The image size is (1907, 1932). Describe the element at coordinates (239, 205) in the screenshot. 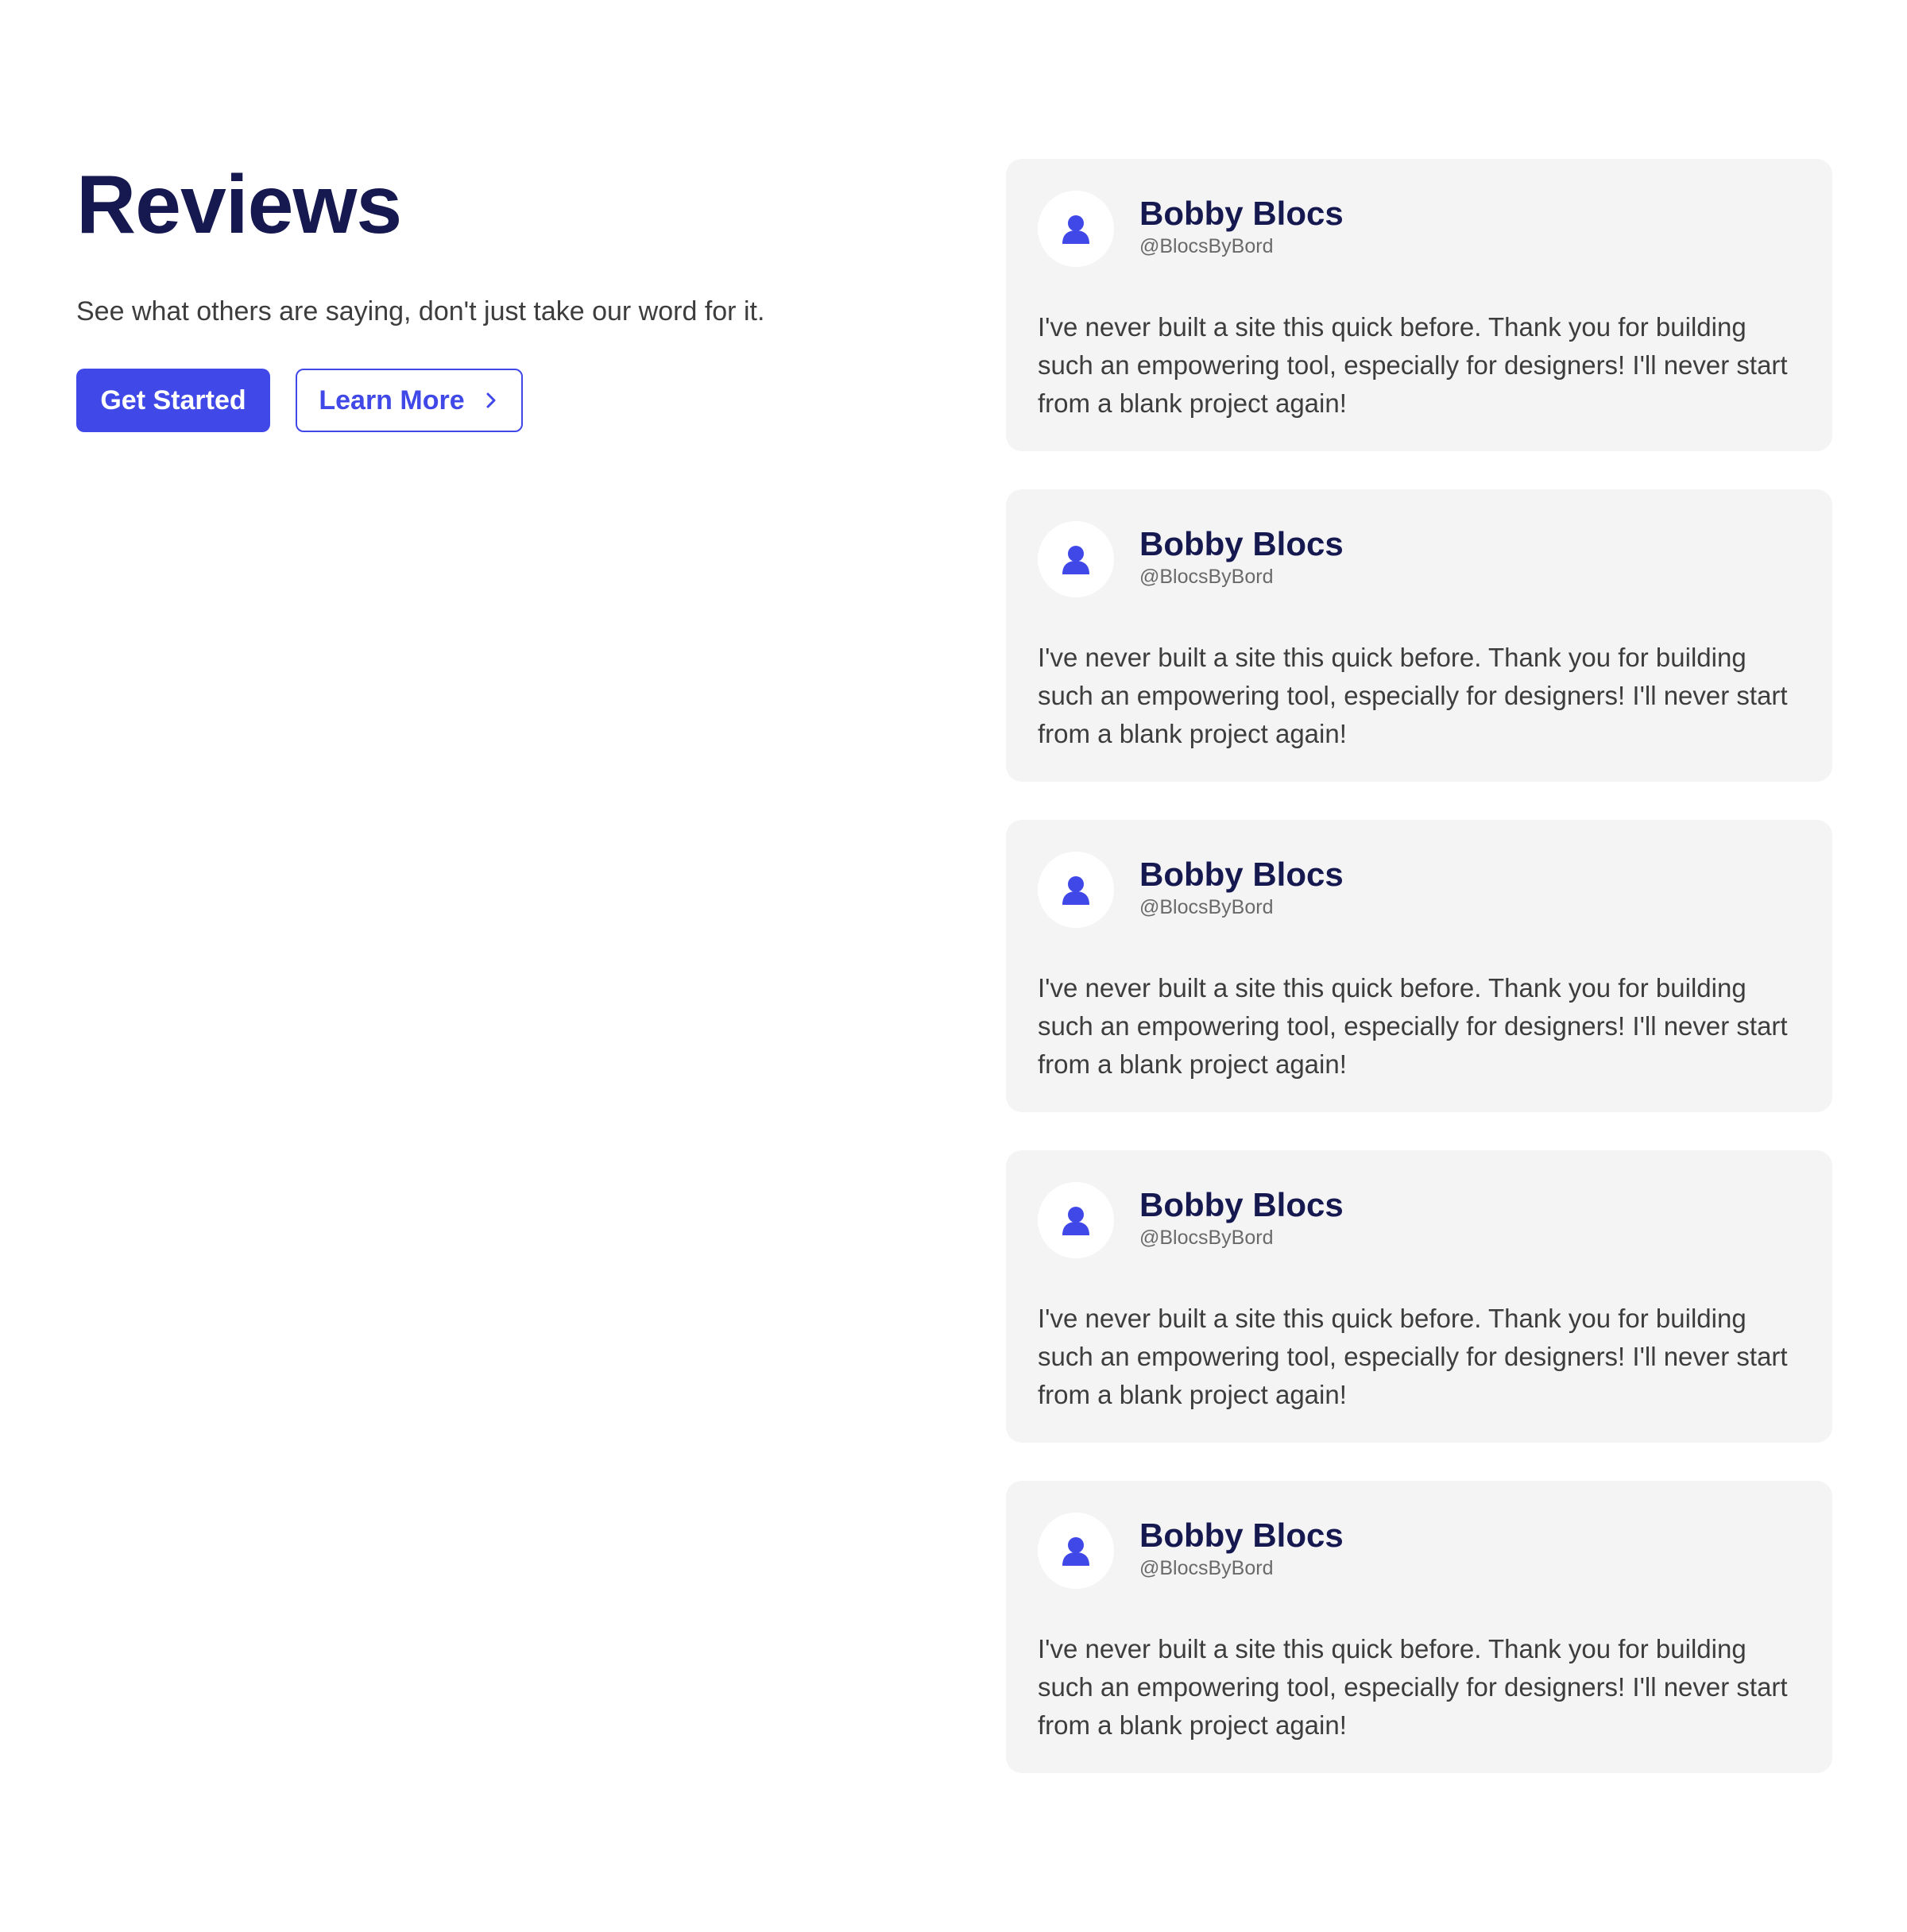

I see `page-title: Reviews` at that location.